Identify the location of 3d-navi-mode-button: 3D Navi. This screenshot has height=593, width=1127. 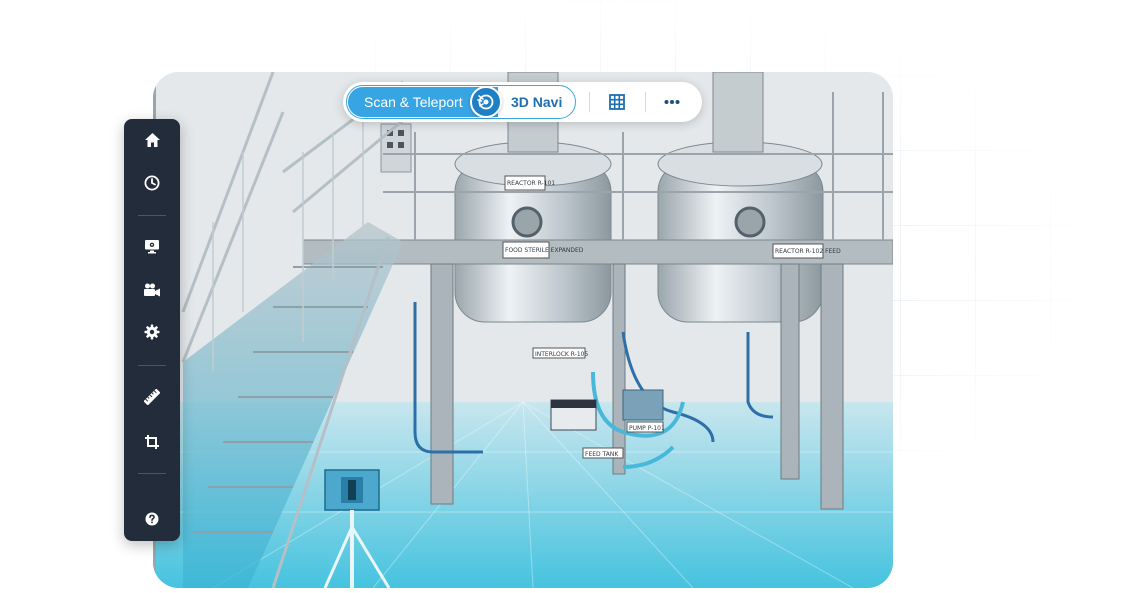
(536, 102).